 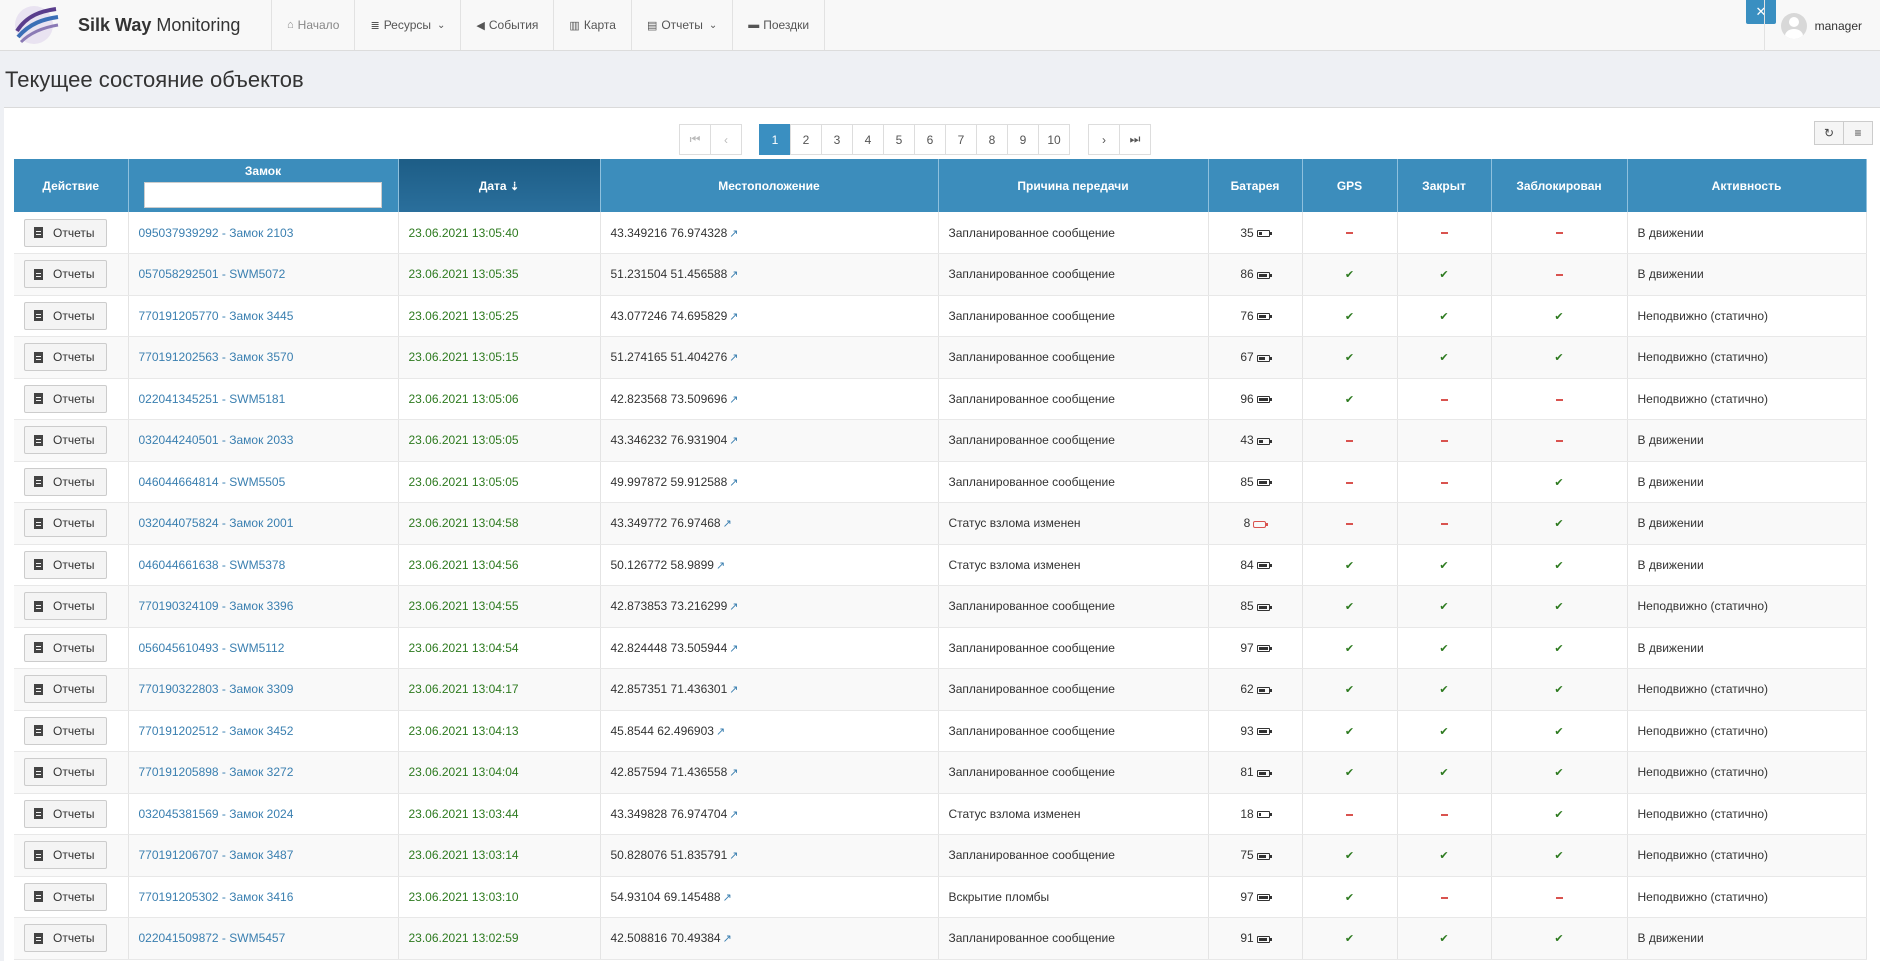 I want to click on lock-link: 046044664814 - SWM5505, so click(x=212, y=482).